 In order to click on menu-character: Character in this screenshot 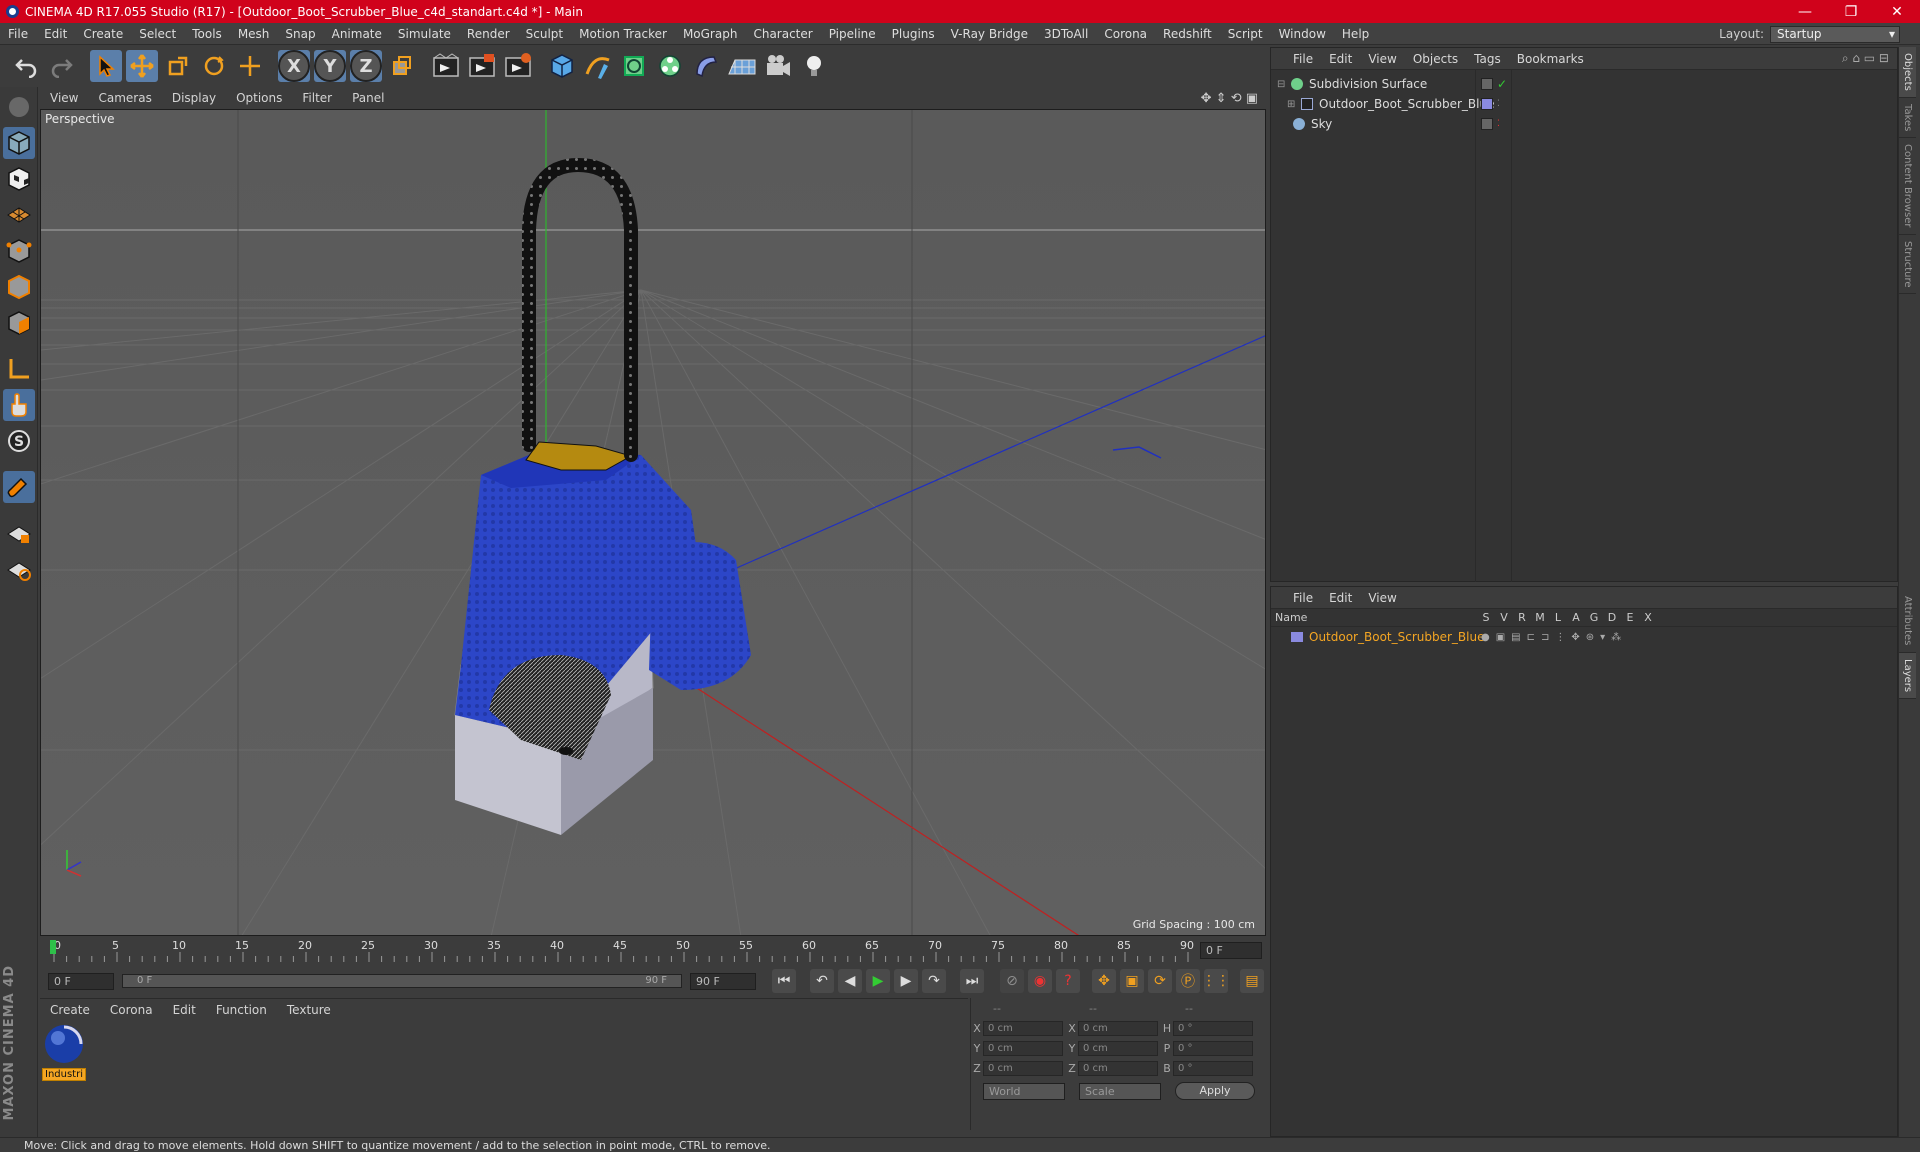, I will do `click(782, 34)`.